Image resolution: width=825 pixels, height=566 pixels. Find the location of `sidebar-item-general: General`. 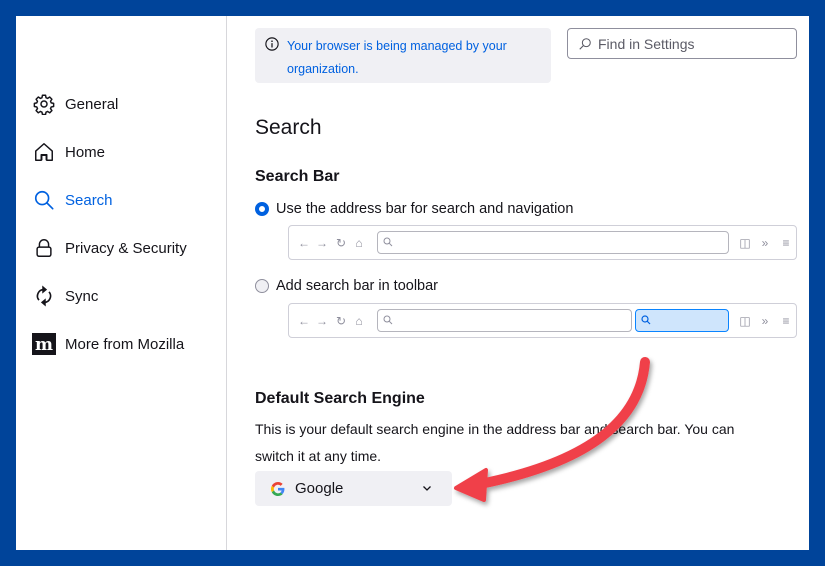

sidebar-item-general: General is located at coordinates (75, 104).